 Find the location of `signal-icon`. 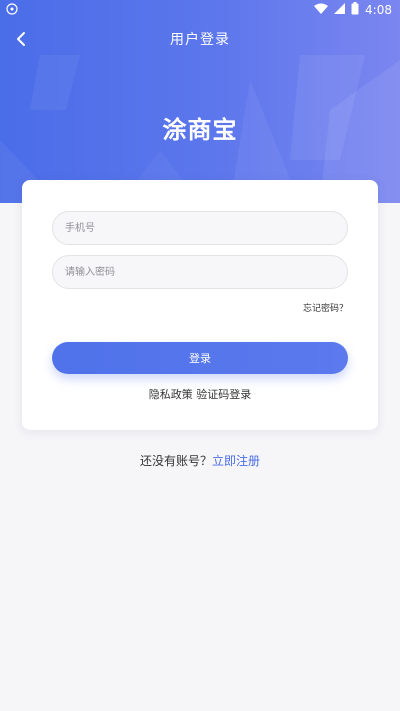

signal-icon is located at coordinates (340, 10).